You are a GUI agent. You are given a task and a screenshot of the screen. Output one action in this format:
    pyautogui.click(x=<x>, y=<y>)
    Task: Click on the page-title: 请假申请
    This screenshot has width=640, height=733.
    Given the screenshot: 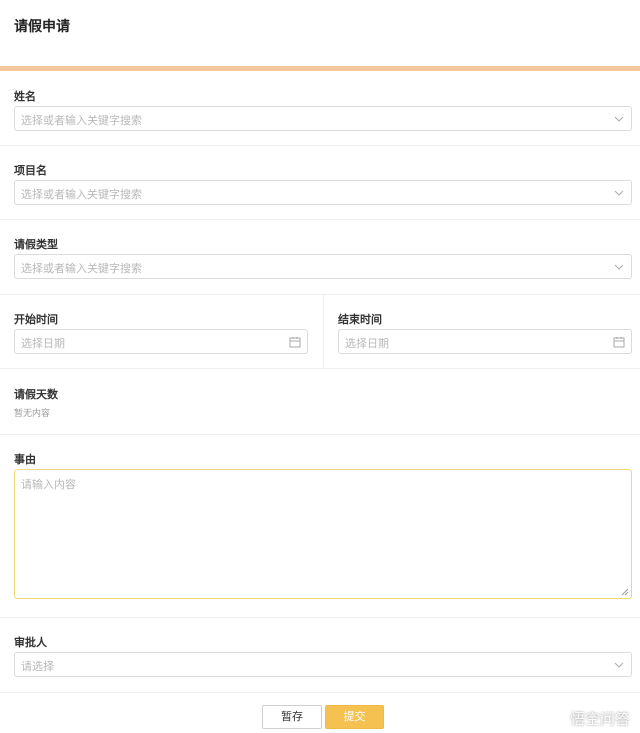 What is the action you would take?
    pyautogui.click(x=42, y=27)
    